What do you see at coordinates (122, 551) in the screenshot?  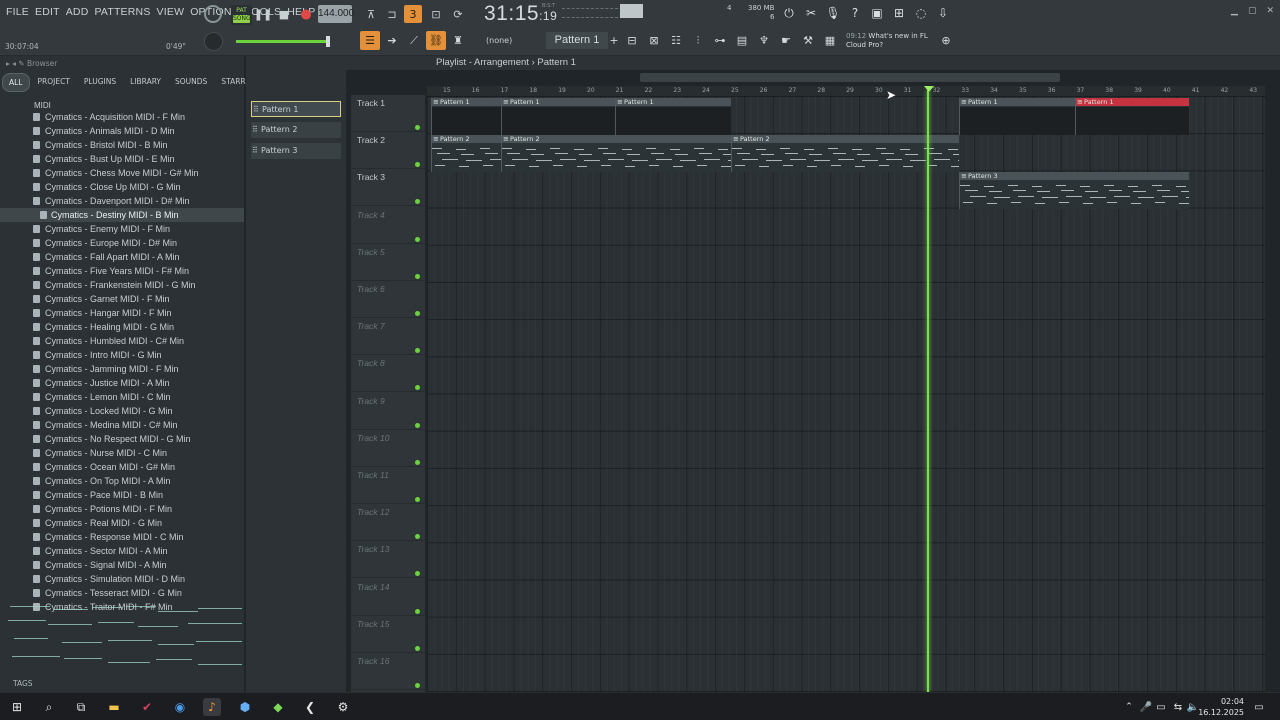 I see `browser-item: Cymatics - Sector MIDI - A Min` at bounding box center [122, 551].